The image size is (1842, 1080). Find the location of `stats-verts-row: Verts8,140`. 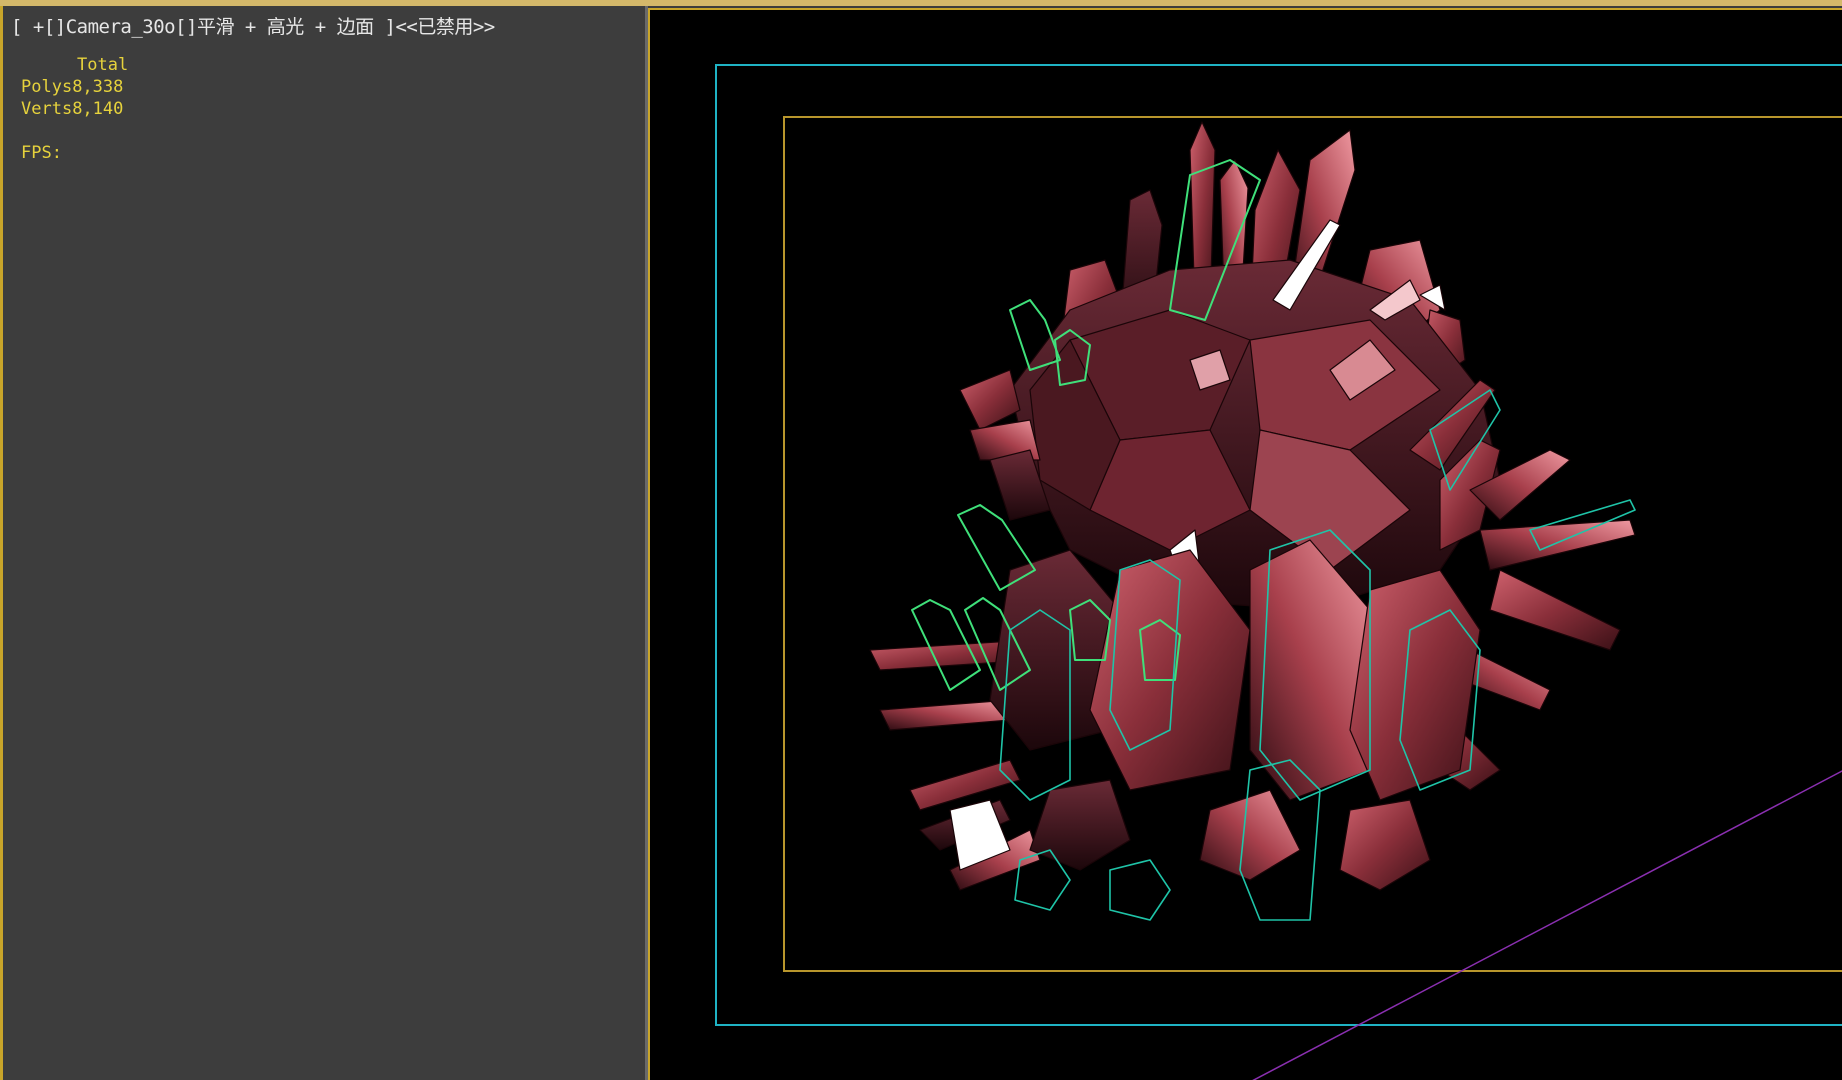

stats-verts-row: Verts8,140 is located at coordinates (74, 109).